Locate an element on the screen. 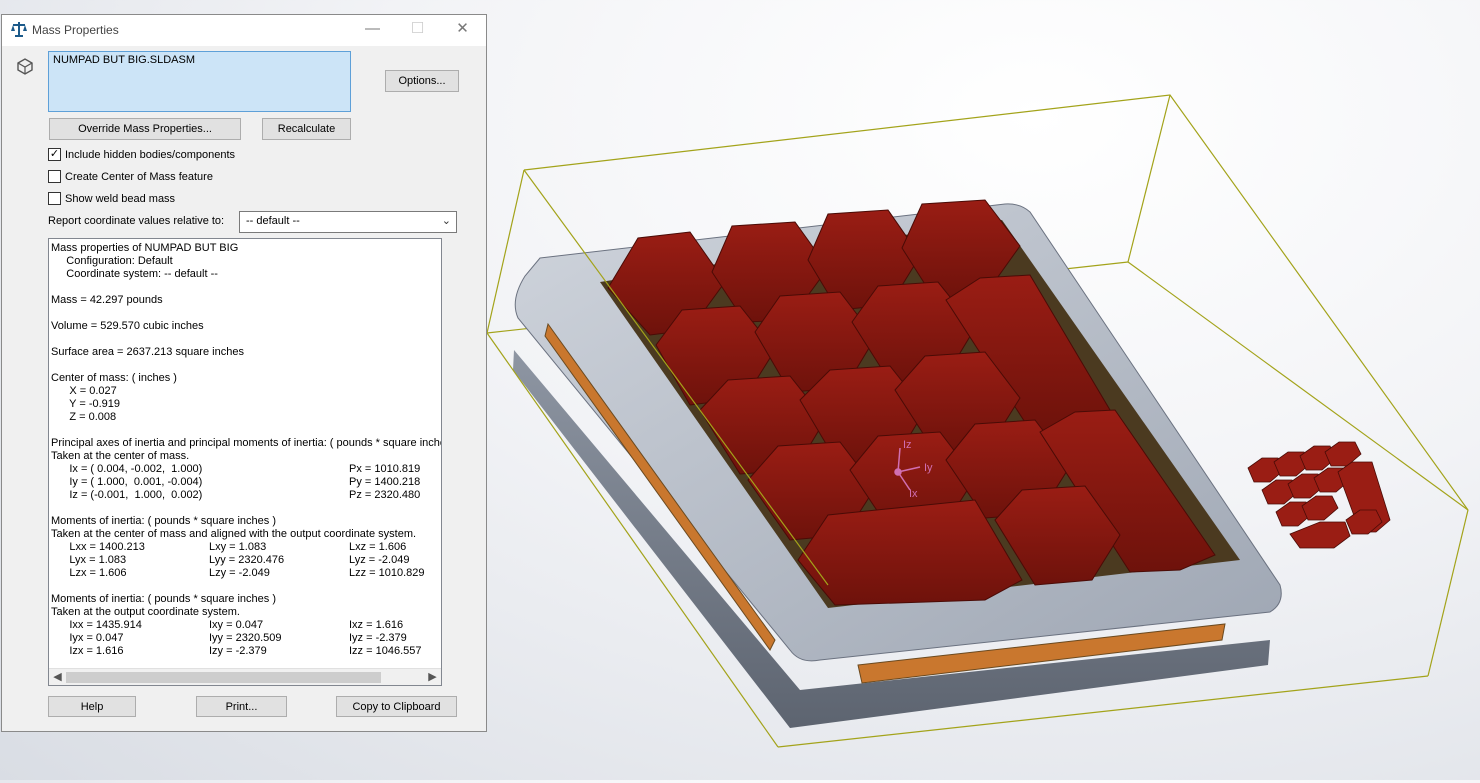  results-cell: Iz = (-0.001, 1.000, 0.002) is located at coordinates (127, 495).